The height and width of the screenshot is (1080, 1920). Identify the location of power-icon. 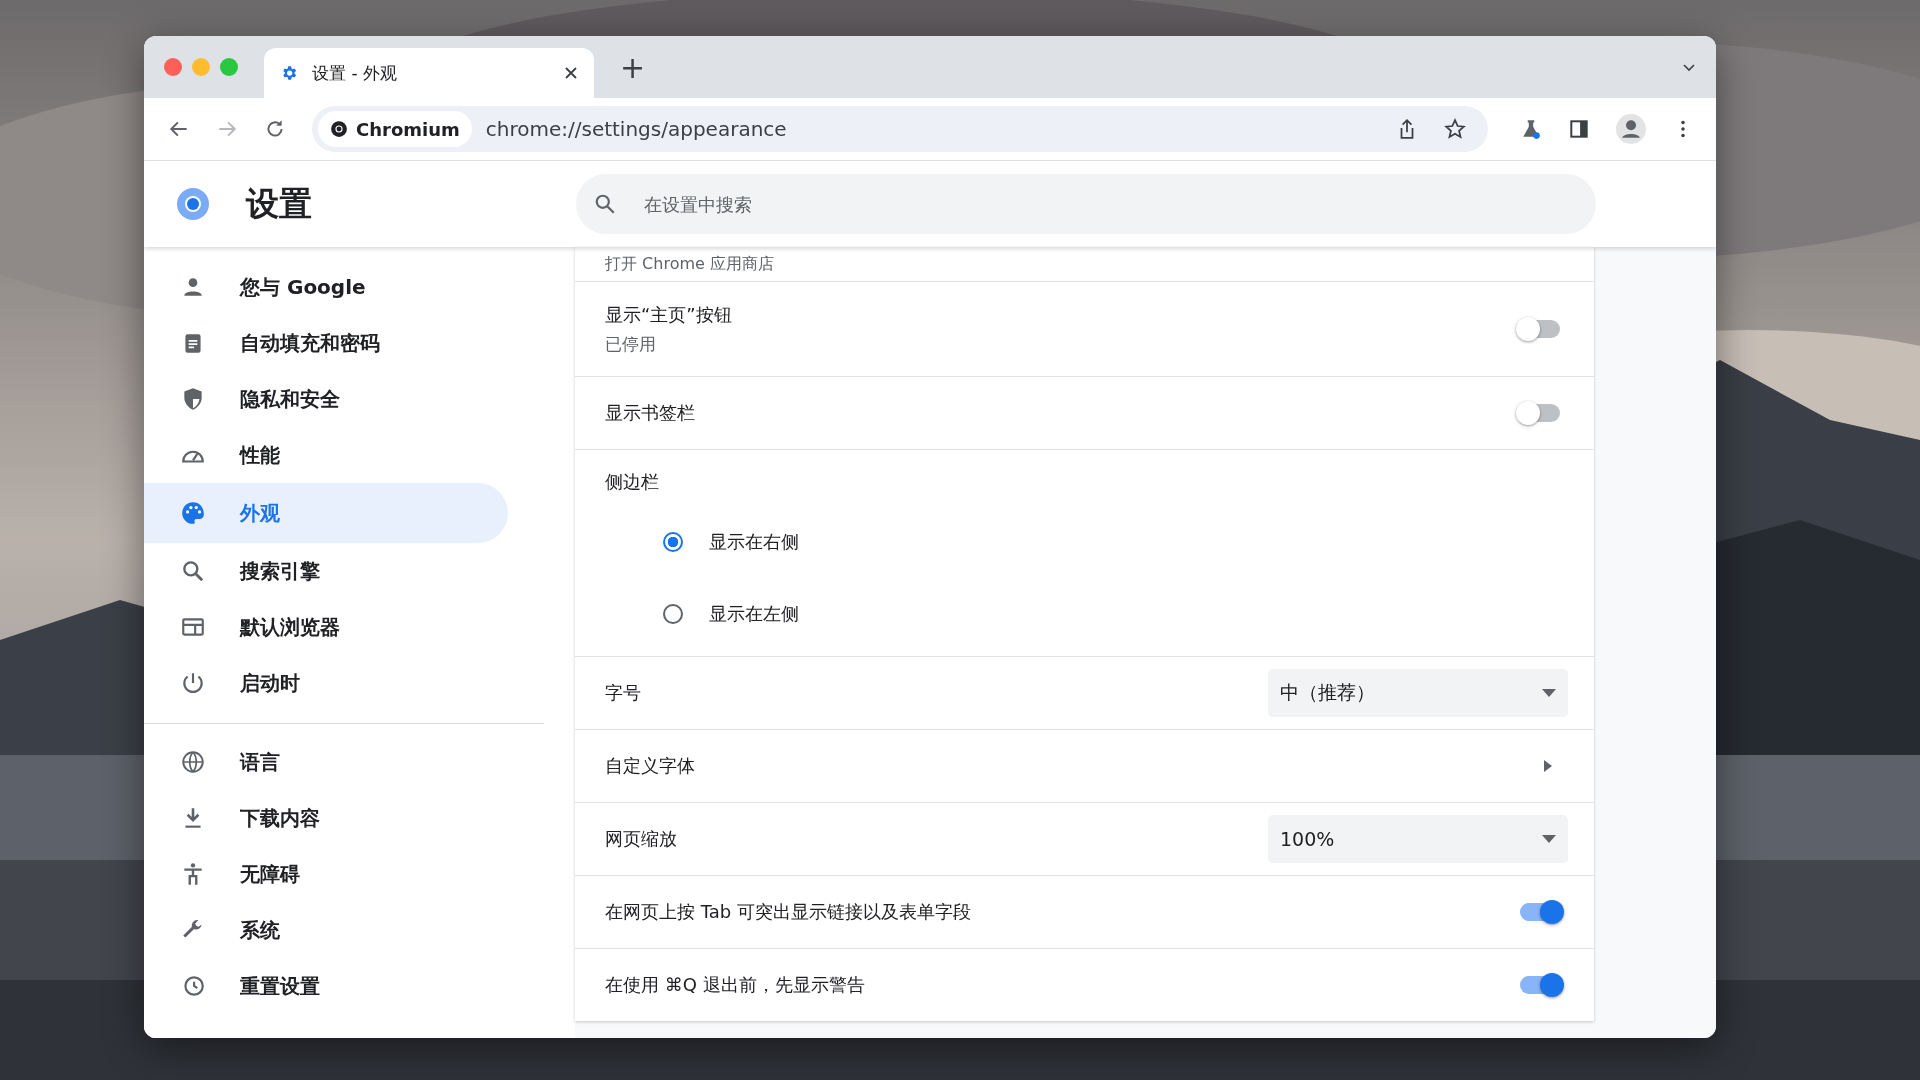
(193, 683).